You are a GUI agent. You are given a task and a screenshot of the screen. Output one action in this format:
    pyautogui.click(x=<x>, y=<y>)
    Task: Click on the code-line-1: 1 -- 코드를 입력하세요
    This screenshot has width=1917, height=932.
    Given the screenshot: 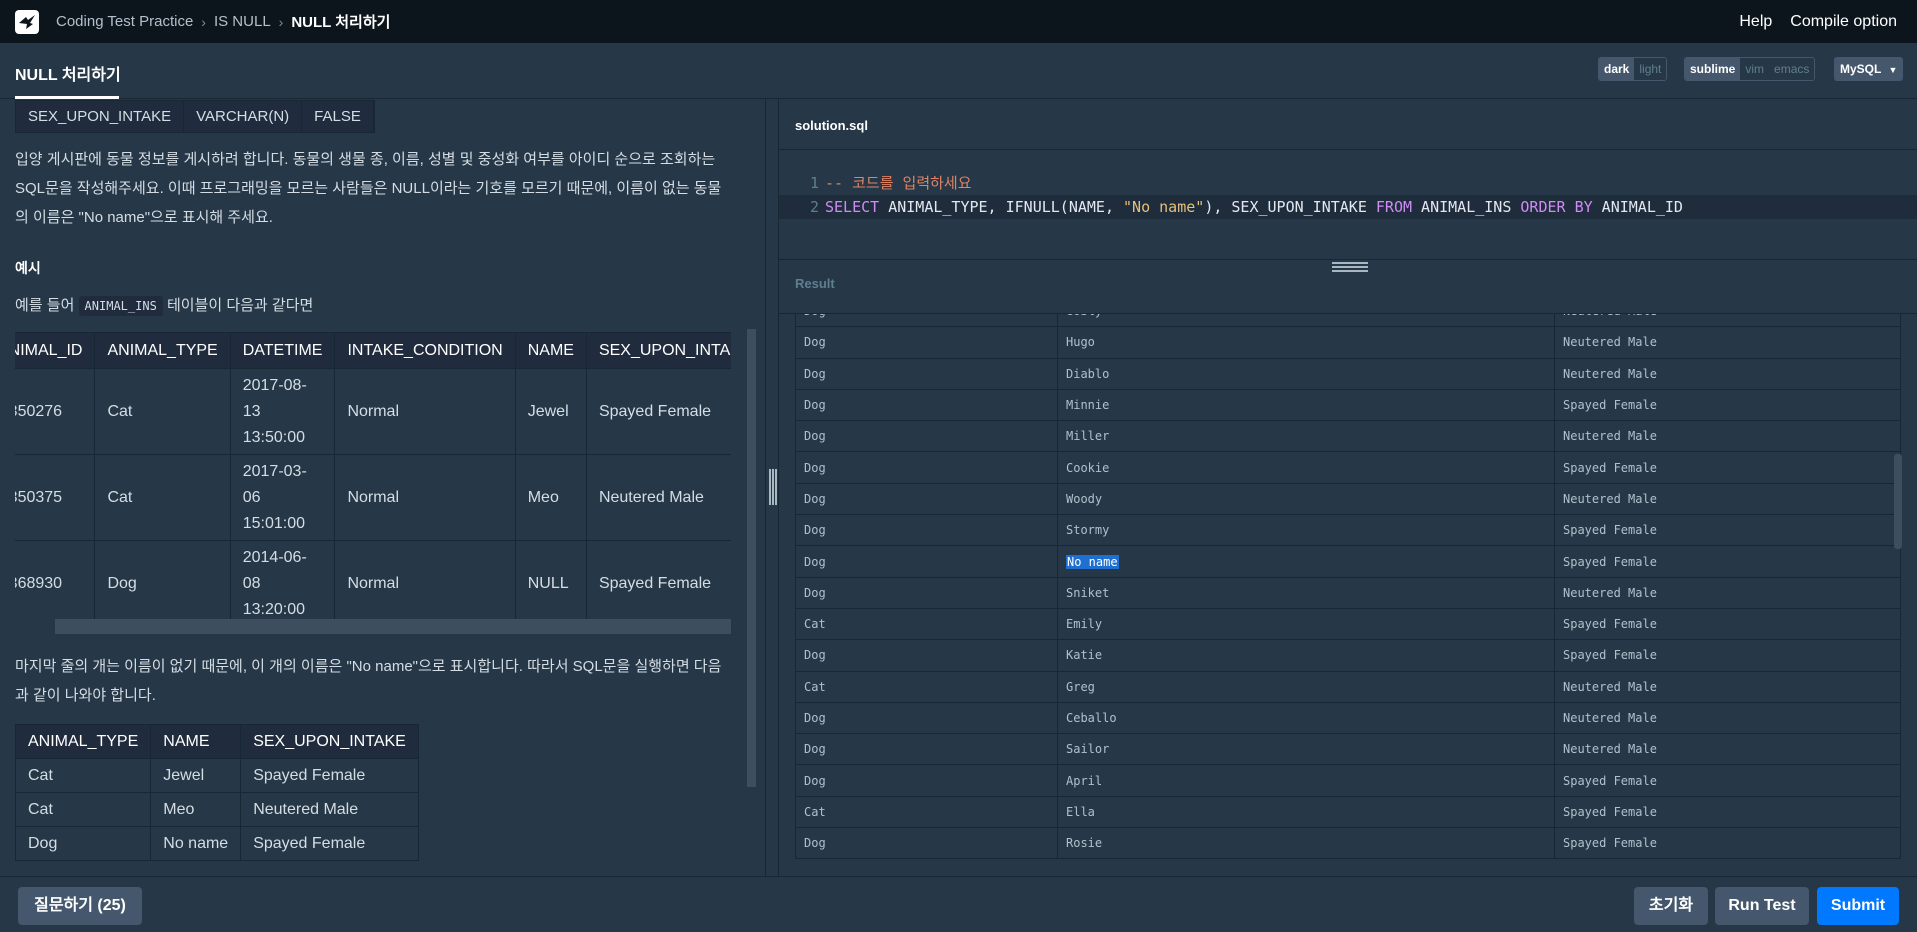 What is the action you would take?
    pyautogui.click(x=875, y=183)
    